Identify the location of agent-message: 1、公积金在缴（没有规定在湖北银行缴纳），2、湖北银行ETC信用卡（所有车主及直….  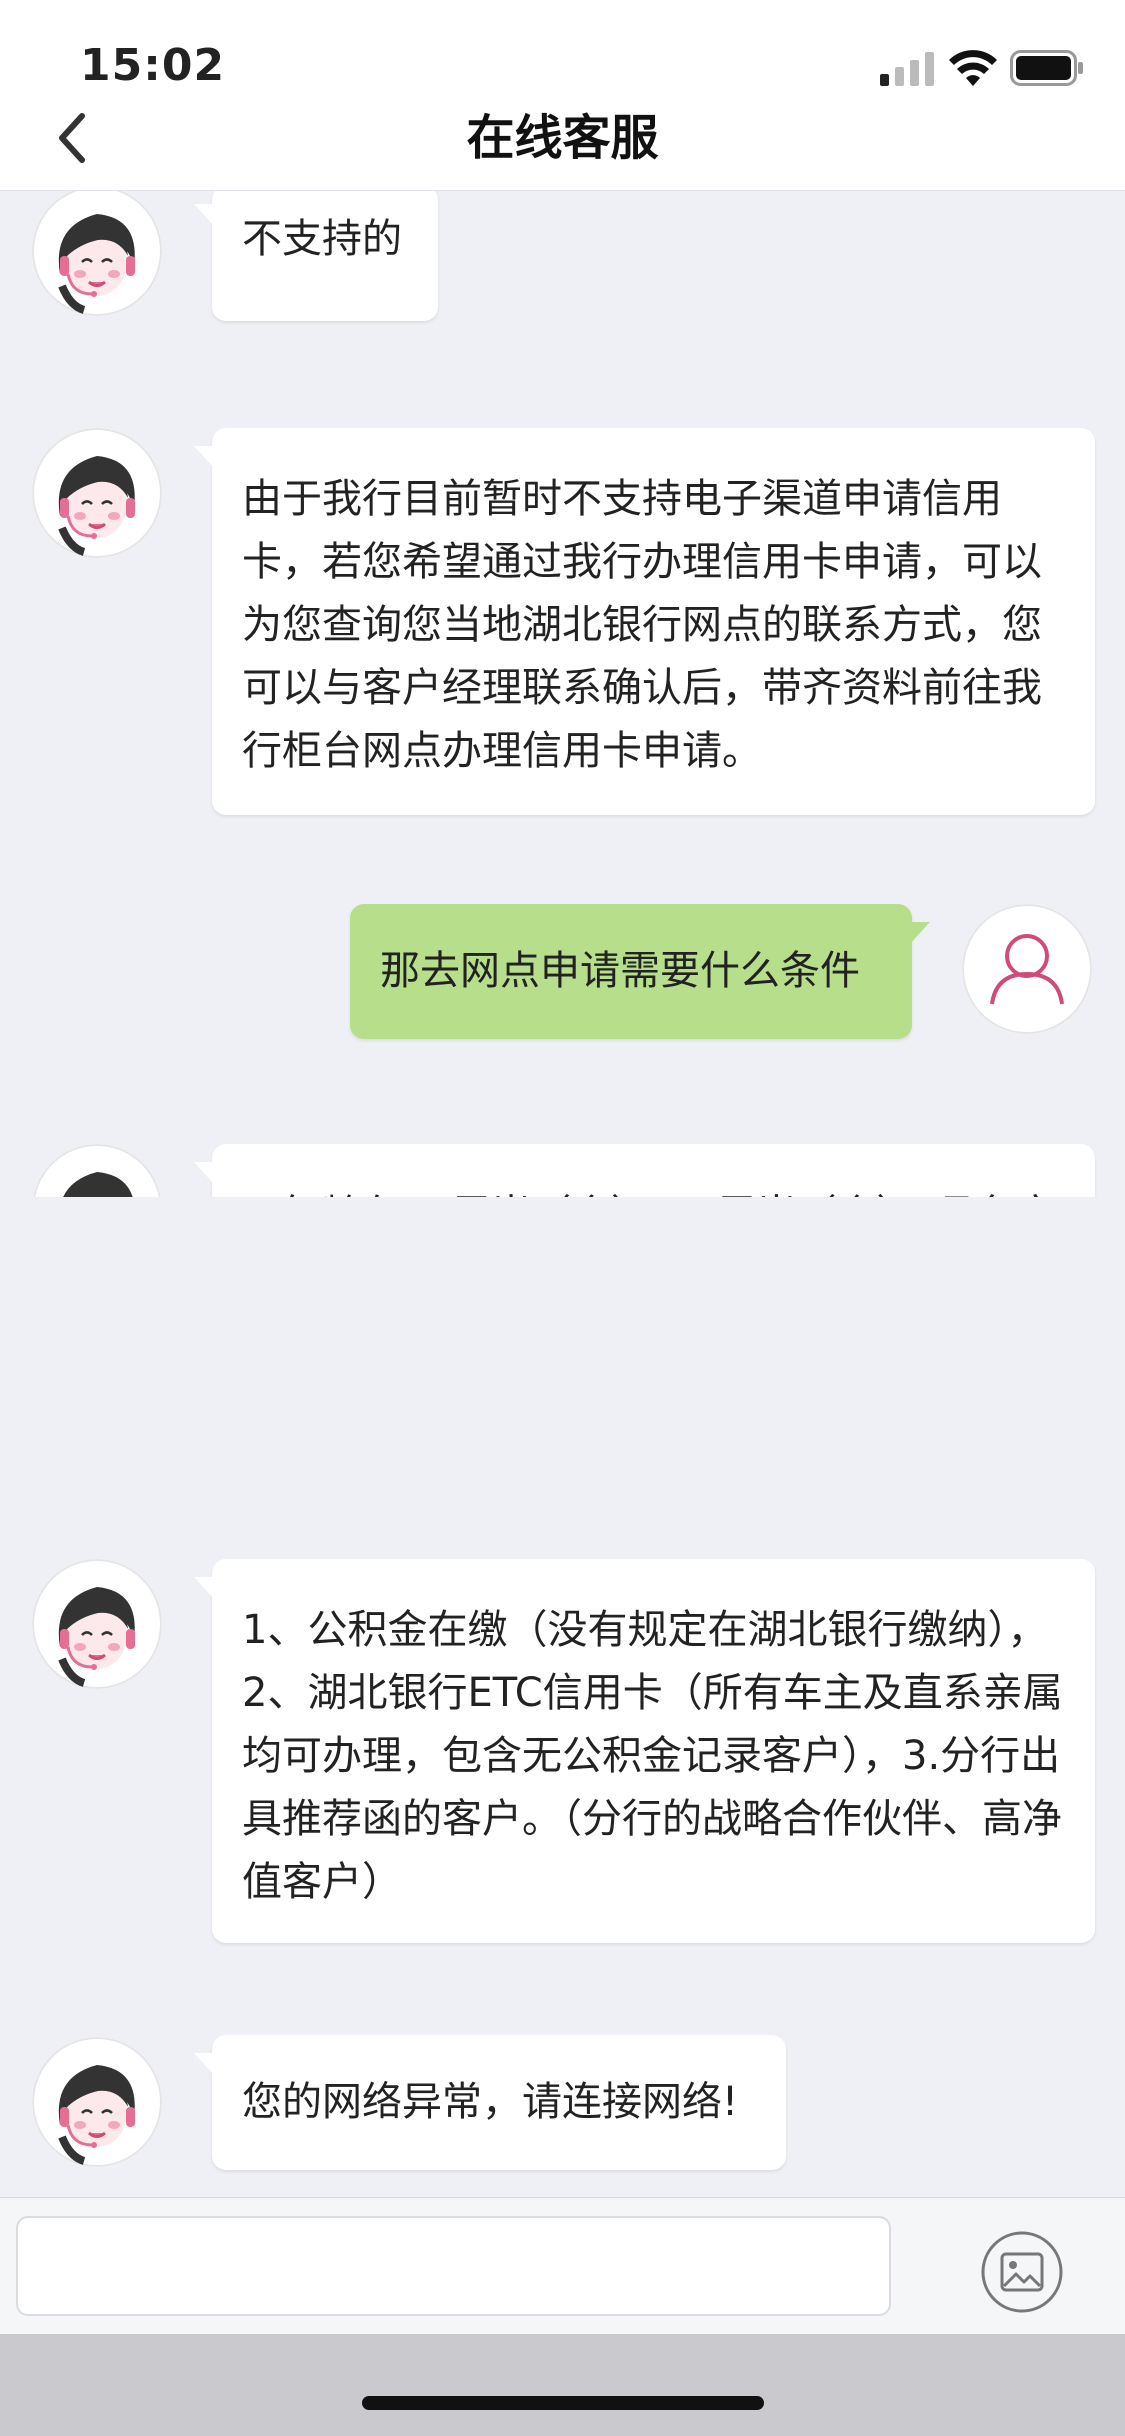
(644, 1751).